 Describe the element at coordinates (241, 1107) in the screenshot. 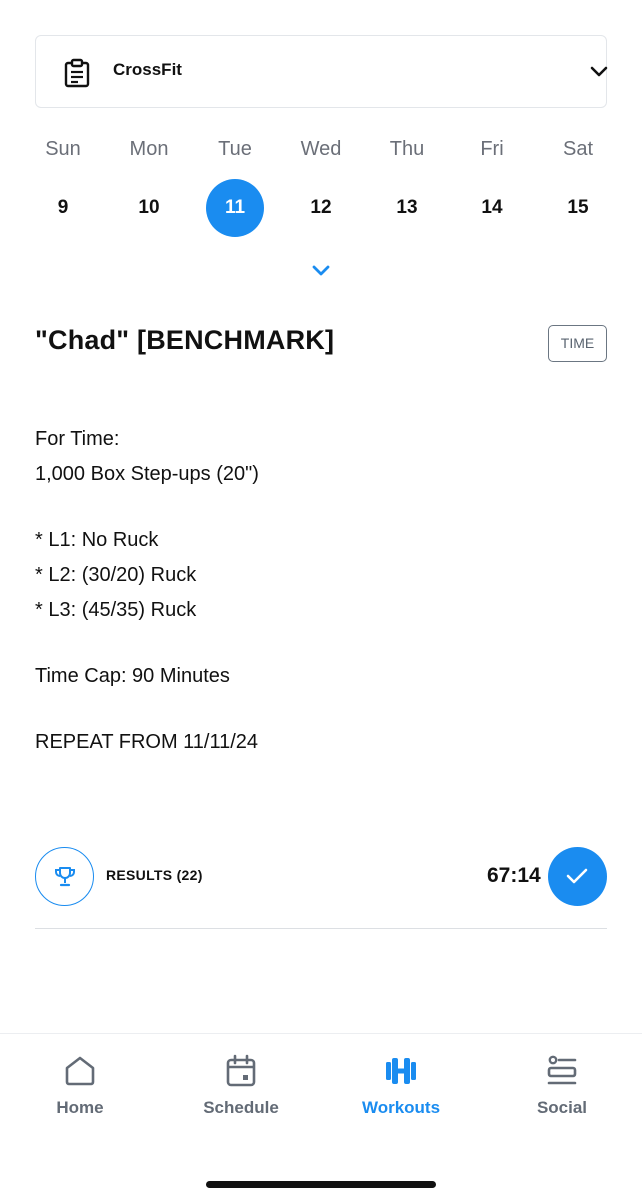

I see `tab-label: Schedule` at that location.